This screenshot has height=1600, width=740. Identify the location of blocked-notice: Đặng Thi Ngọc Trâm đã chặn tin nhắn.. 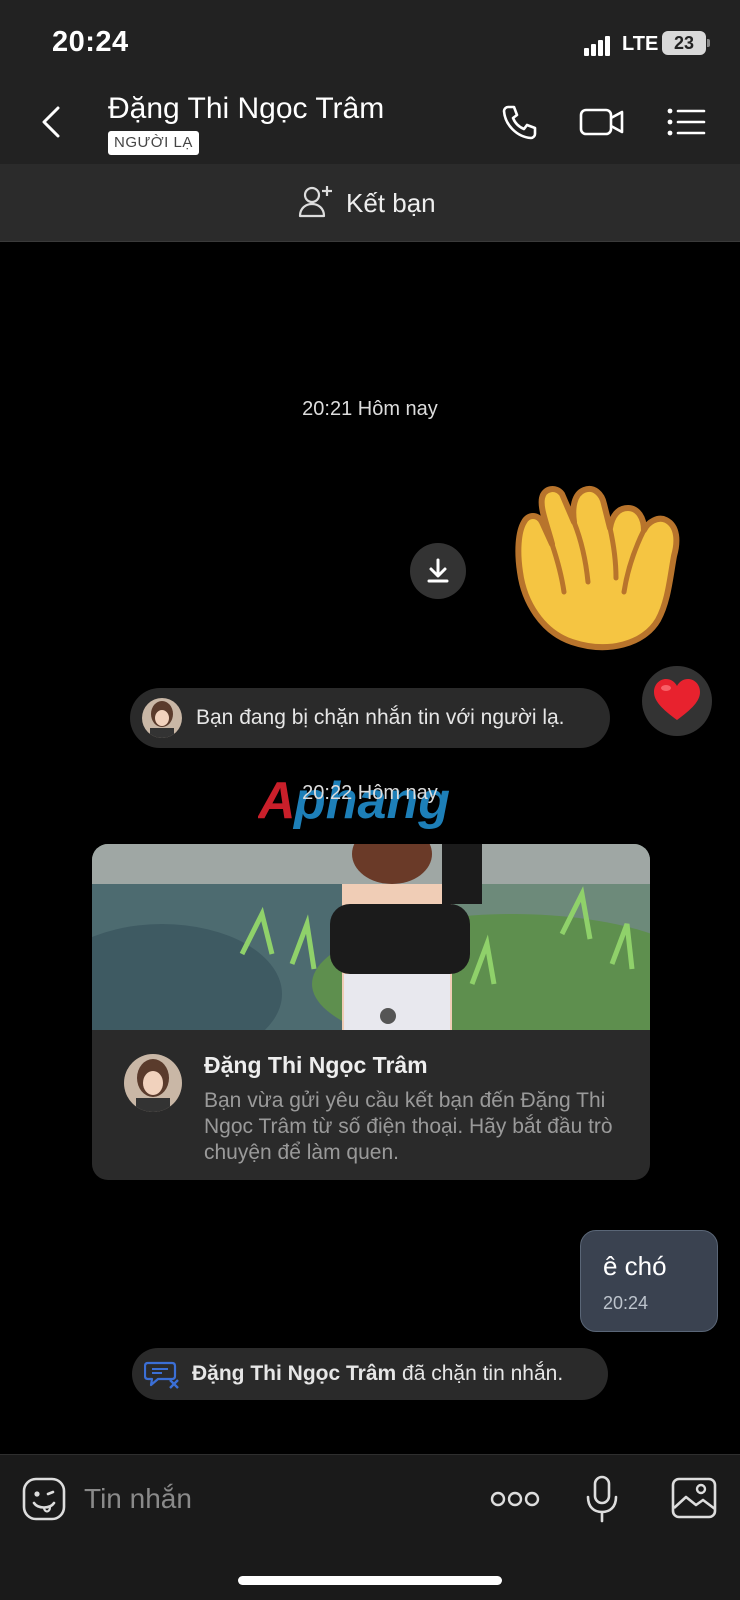
(370, 1374).